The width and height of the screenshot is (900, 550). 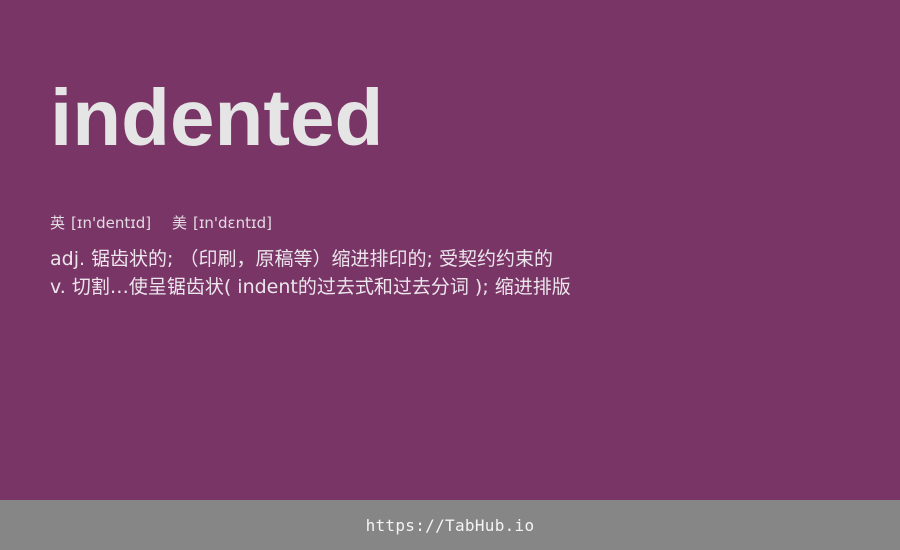 I want to click on pronunciation-us: 美 [ɪn'dɛntɪd], so click(x=222, y=223).